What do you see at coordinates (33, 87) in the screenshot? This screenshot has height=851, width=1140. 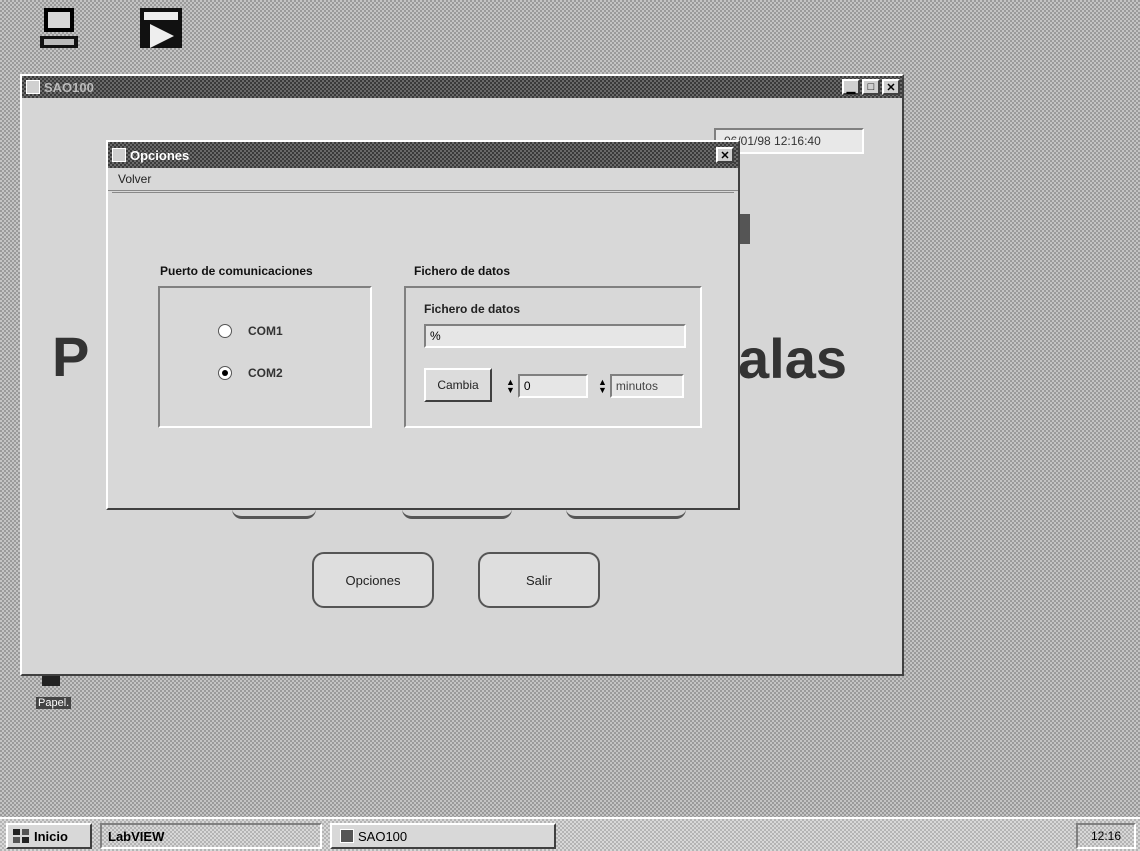 I see `window-system-icon` at bounding box center [33, 87].